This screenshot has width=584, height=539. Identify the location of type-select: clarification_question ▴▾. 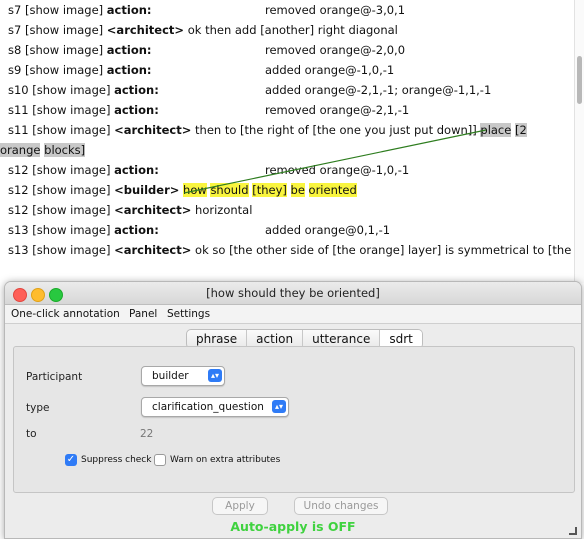
(215, 407).